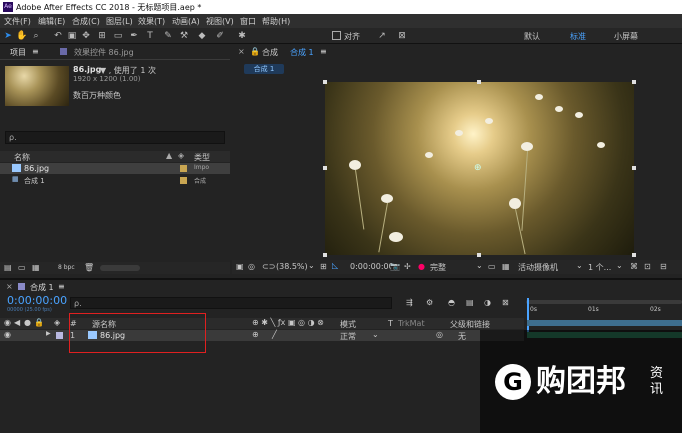  I want to click on label-tag-icon: ◈, so click(181, 155).